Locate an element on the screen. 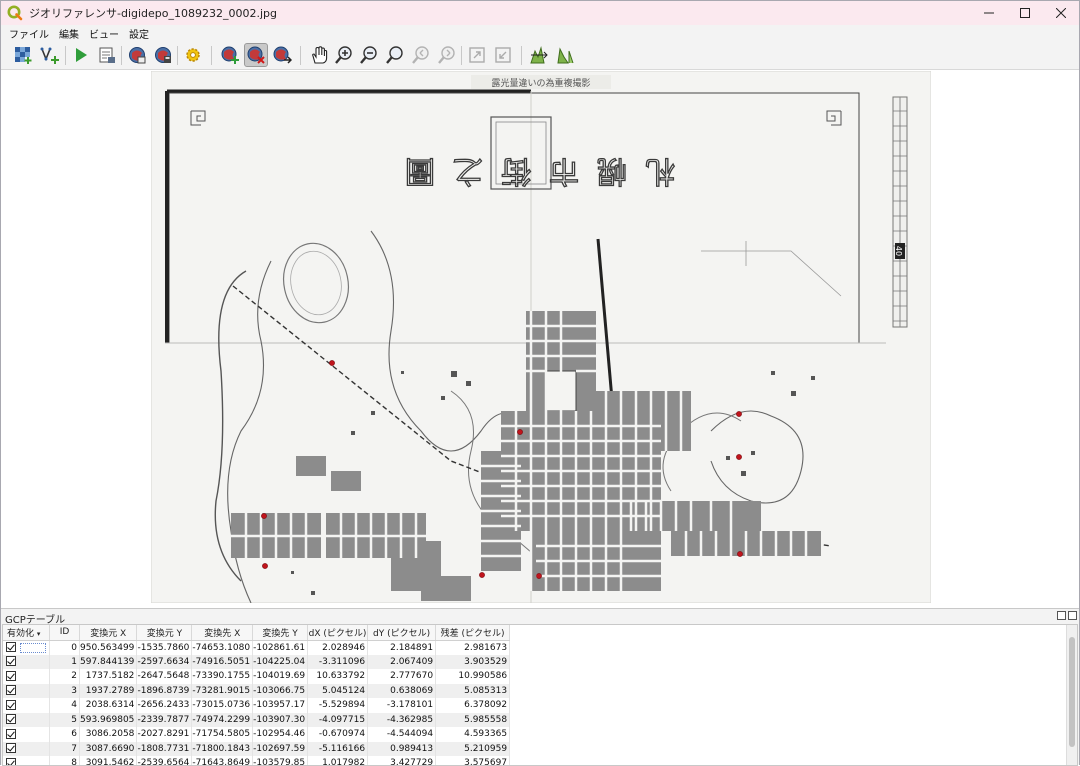 Image resolution: width=1080 pixels, height=766 pixels. dy-cell: -4.544094 is located at coordinates (402, 734).